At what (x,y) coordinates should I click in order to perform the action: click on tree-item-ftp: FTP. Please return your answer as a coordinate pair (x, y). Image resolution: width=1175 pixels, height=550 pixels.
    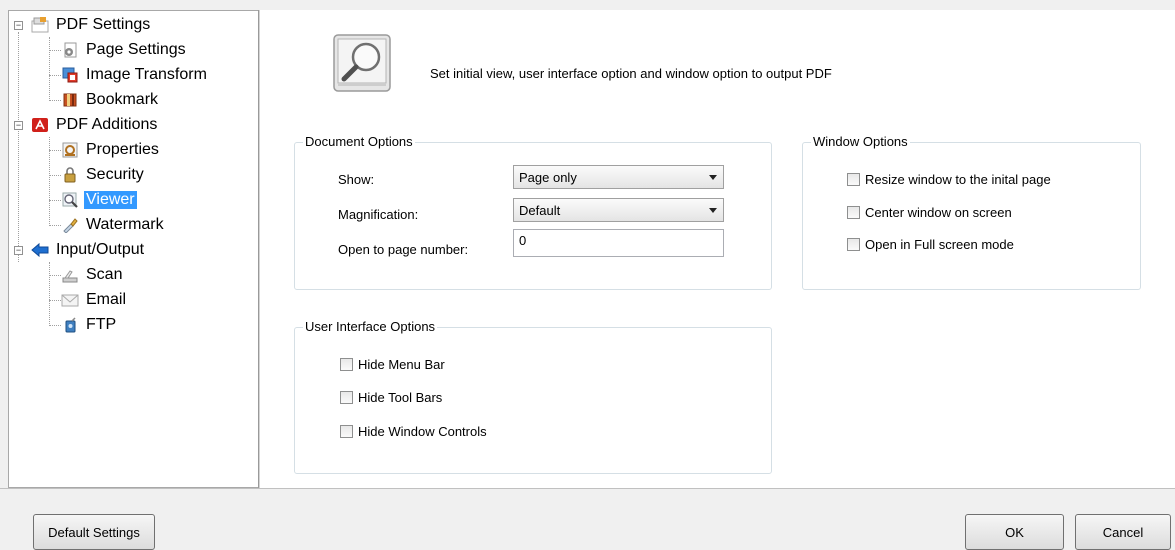
    Looking at the image, I should click on (89, 325).